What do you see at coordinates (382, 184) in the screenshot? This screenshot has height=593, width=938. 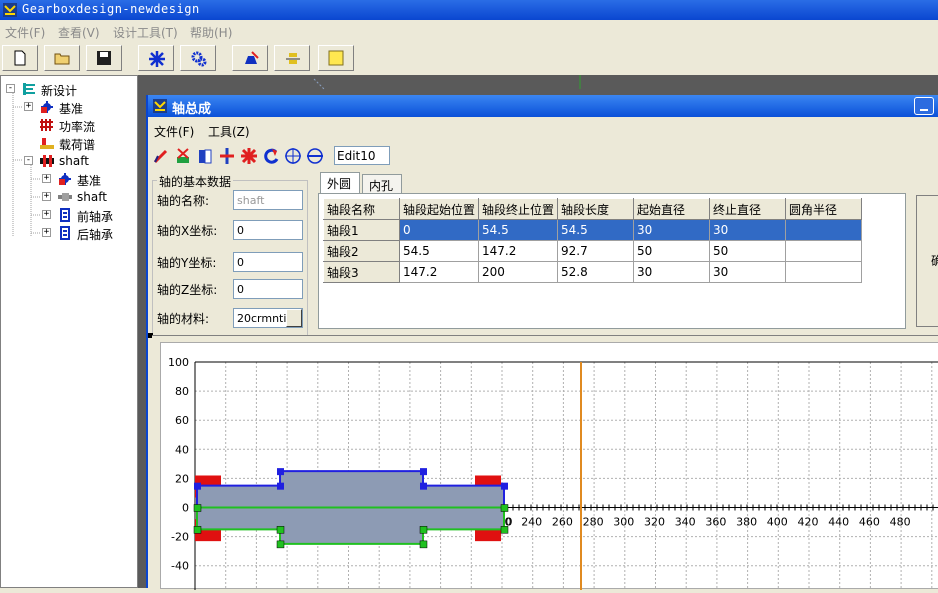 I see `tab-inner-hole: 内孔` at bounding box center [382, 184].